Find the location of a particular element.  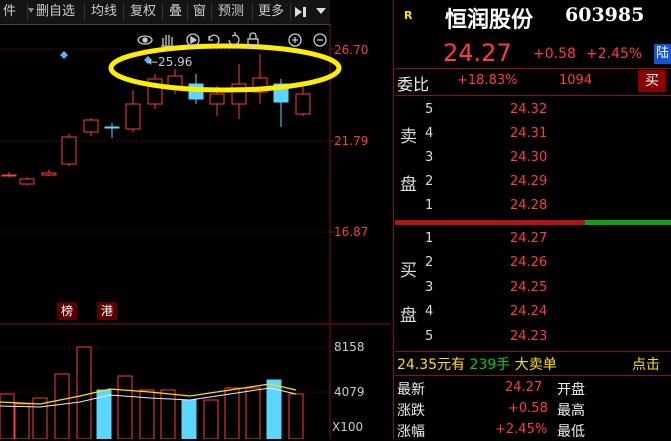

panel-divider is located at coordinates (393, 219).